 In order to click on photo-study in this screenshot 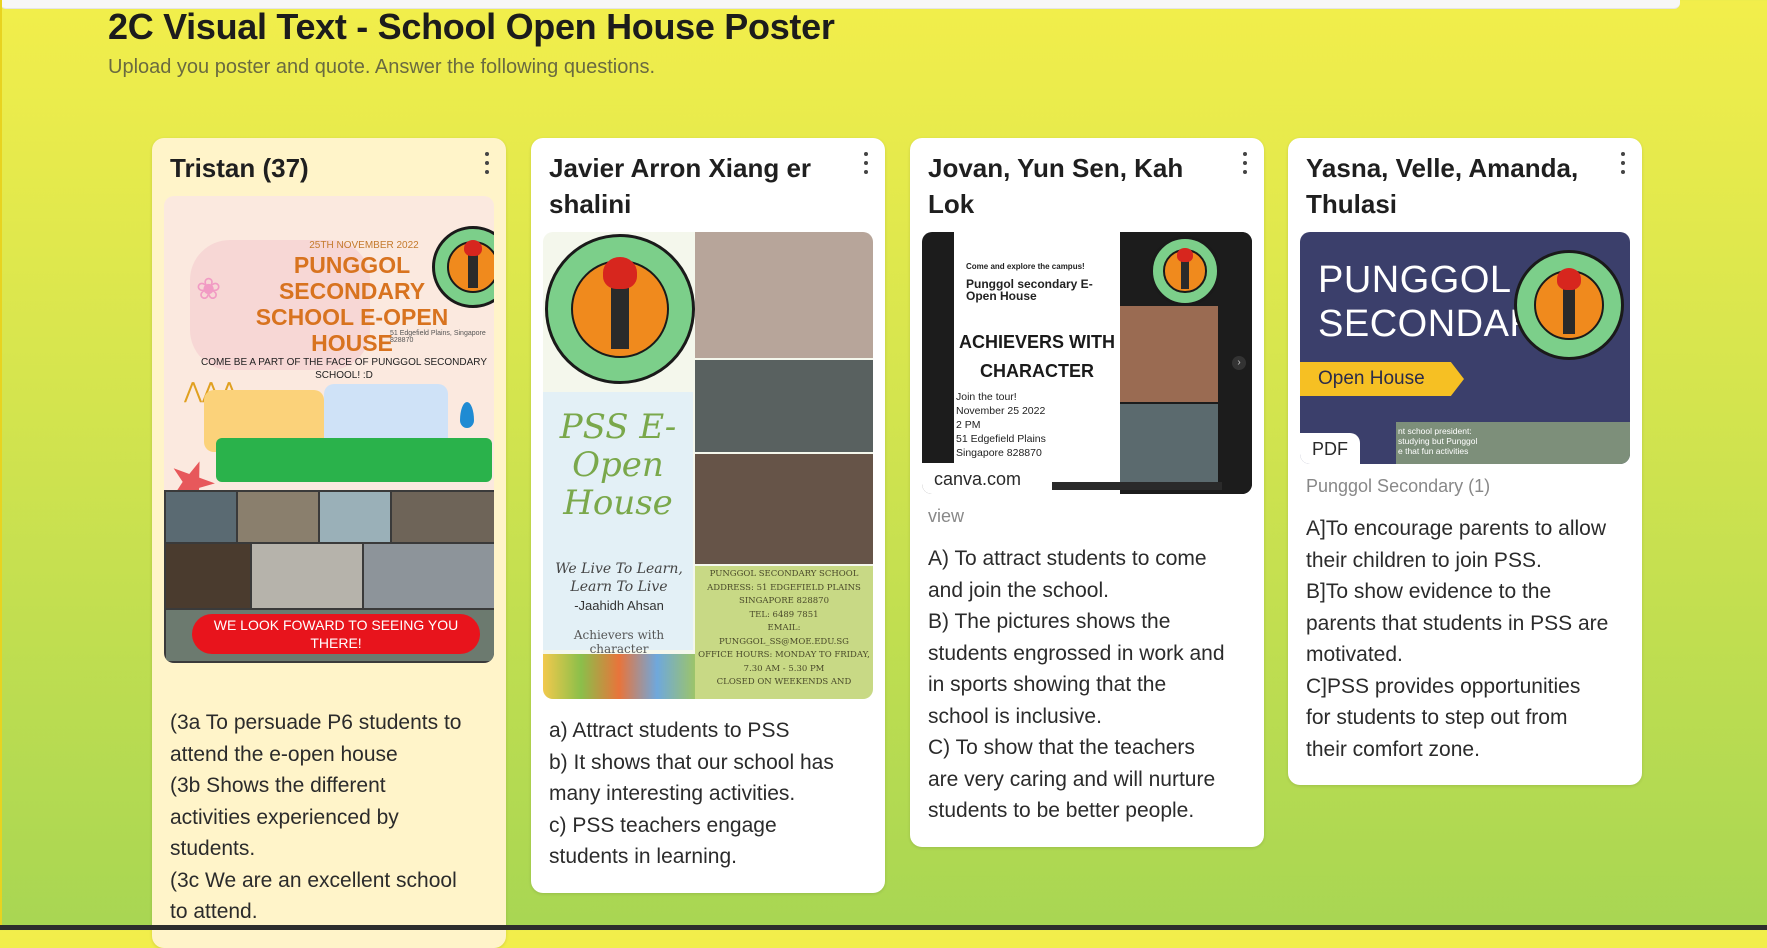, I will do `click(784, 509)`.